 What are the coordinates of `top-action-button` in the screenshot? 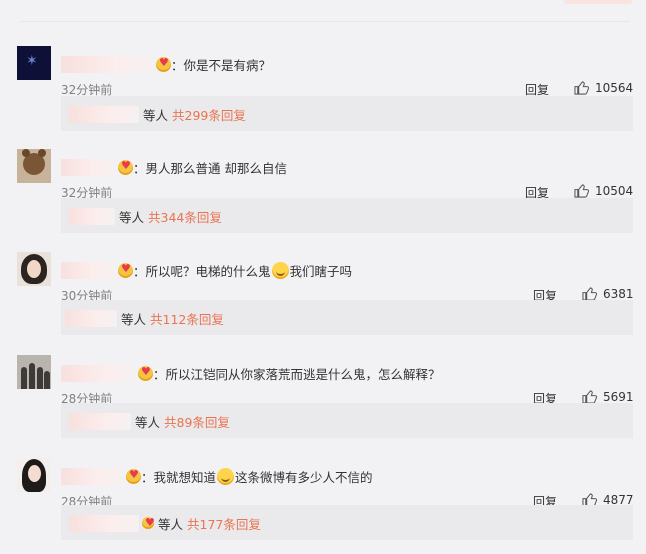 It's located at (598, 2).